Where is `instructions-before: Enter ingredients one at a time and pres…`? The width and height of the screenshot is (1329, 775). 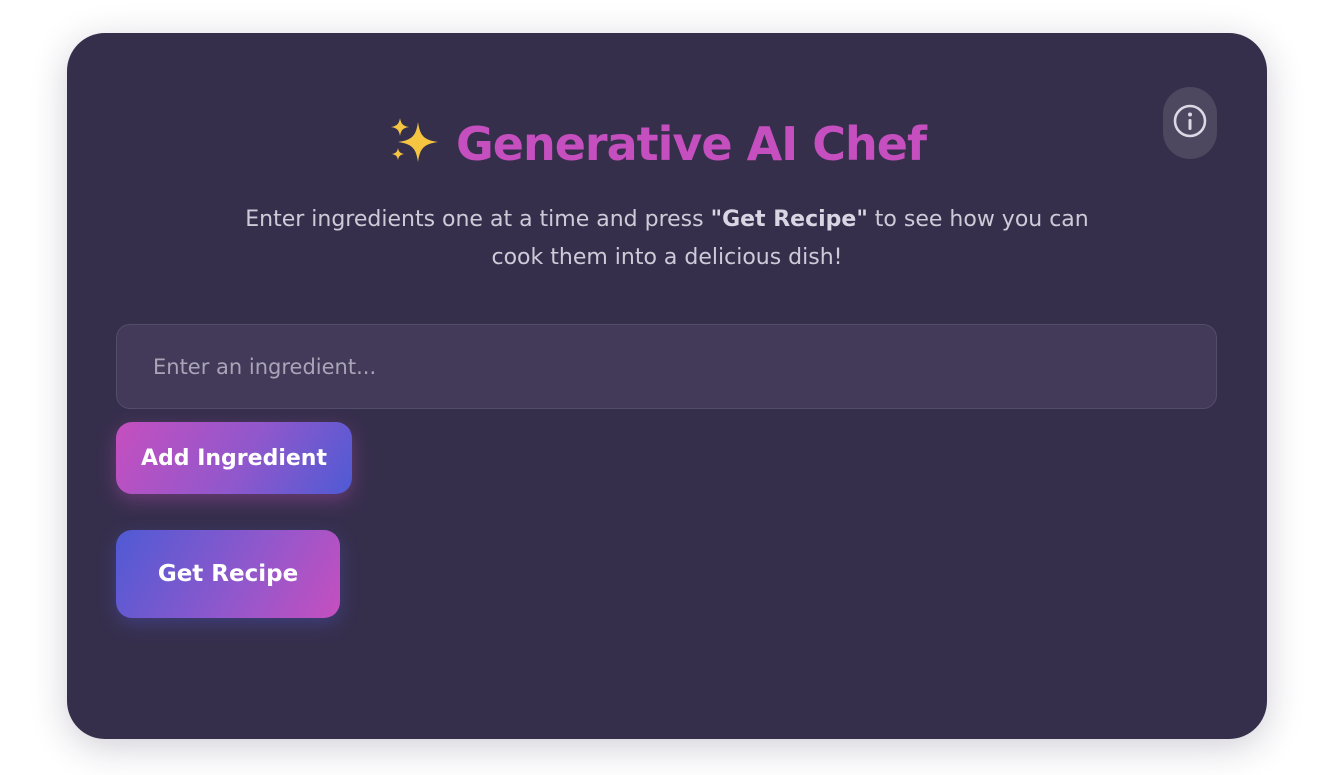 instructions-before: Enter ingredients one at a time and pres… is located at coordinates (478, 219).